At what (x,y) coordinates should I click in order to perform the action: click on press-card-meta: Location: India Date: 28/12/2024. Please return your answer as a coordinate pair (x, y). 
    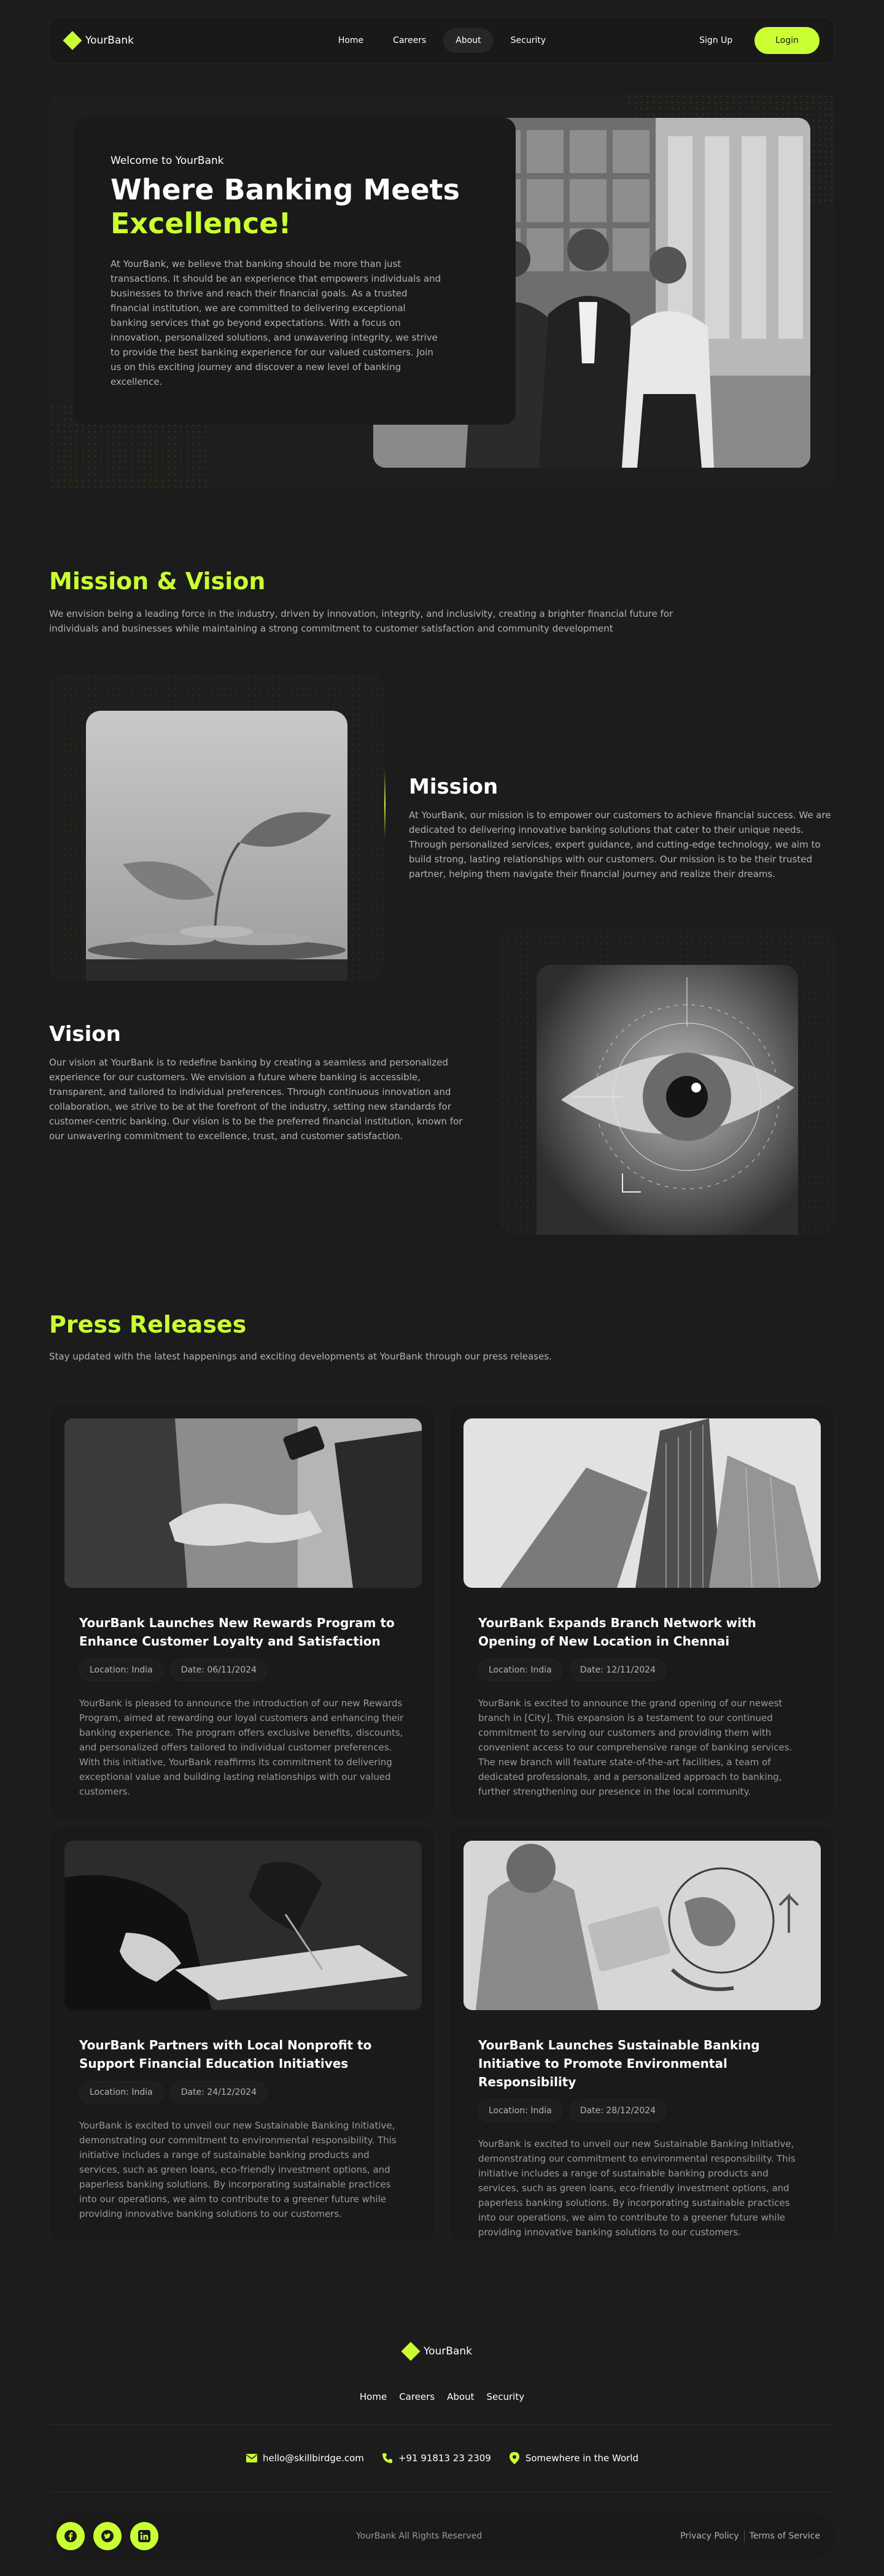
    Looking at the image, I should click on (649, 2111).